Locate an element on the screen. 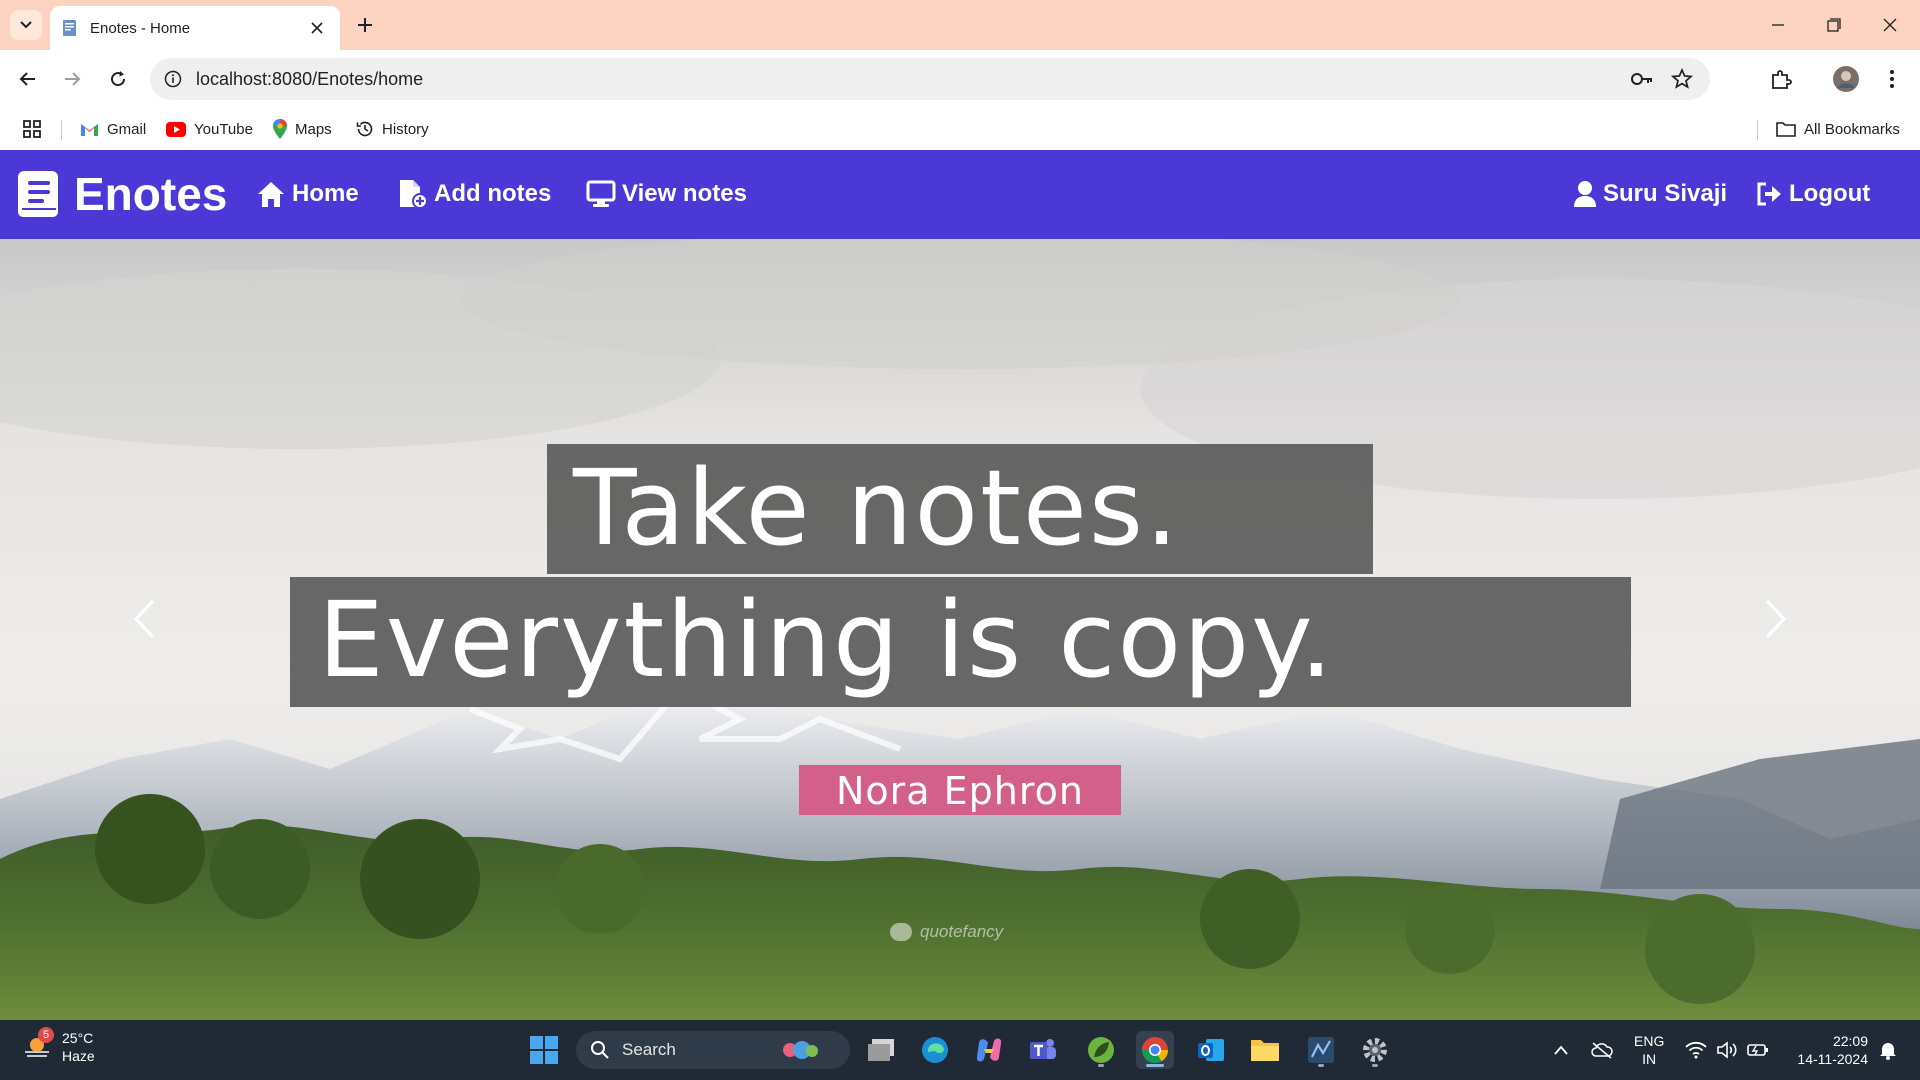  monitor-icon is located at coordinates (601, 193).